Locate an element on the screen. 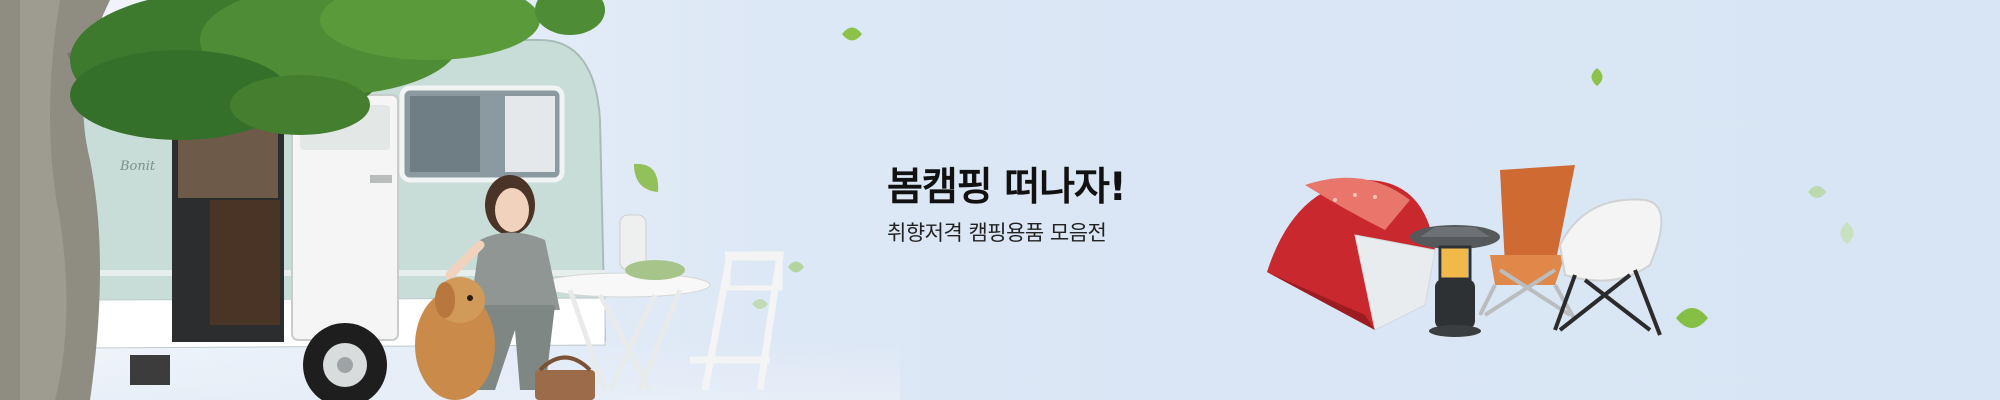 Image resolution: width=2000 pixels, height=400 pixels. banner-headline: 봄캠핑 떠나자! is located at coordinates (1007, 187).